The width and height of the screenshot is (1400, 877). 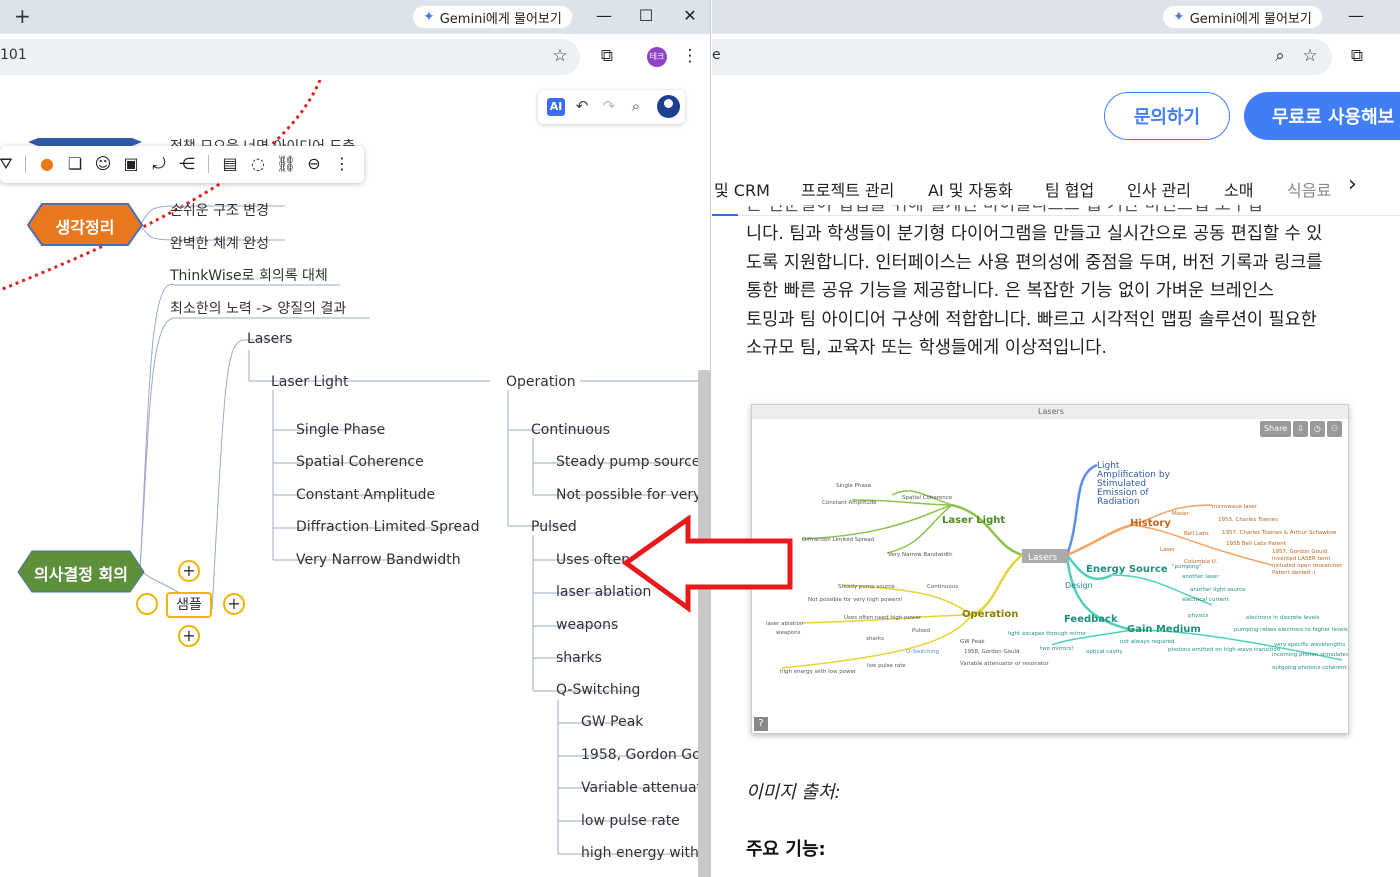 I want to click on emoji-icon: ☺, so click(x=103, y=163).